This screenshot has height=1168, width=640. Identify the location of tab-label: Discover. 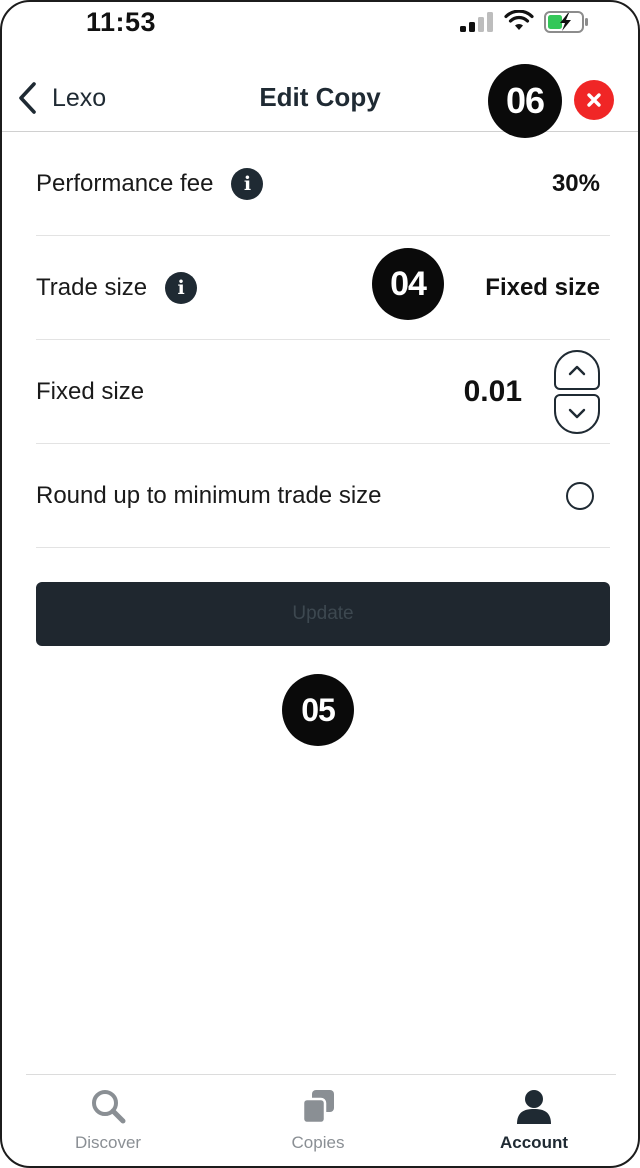
(108, 1142).